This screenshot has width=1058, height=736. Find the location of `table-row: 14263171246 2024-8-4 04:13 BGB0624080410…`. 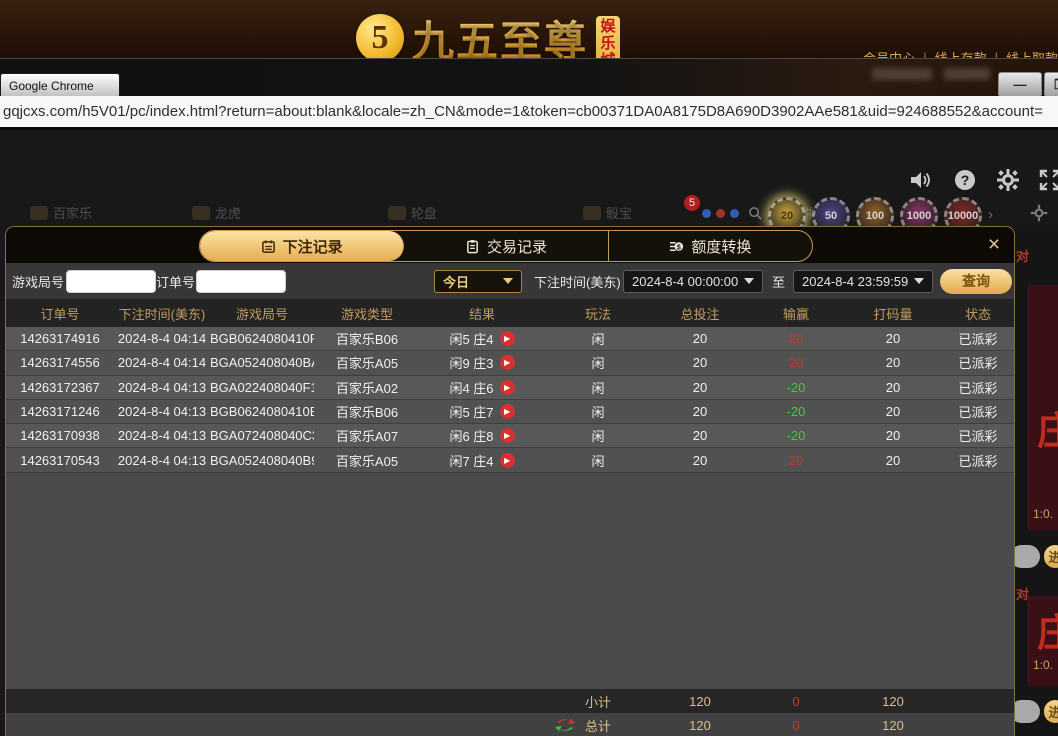

table-row: 14263171246 2024-8-4 04:13 BGB0624080410… is located at coordinates (510, 412).